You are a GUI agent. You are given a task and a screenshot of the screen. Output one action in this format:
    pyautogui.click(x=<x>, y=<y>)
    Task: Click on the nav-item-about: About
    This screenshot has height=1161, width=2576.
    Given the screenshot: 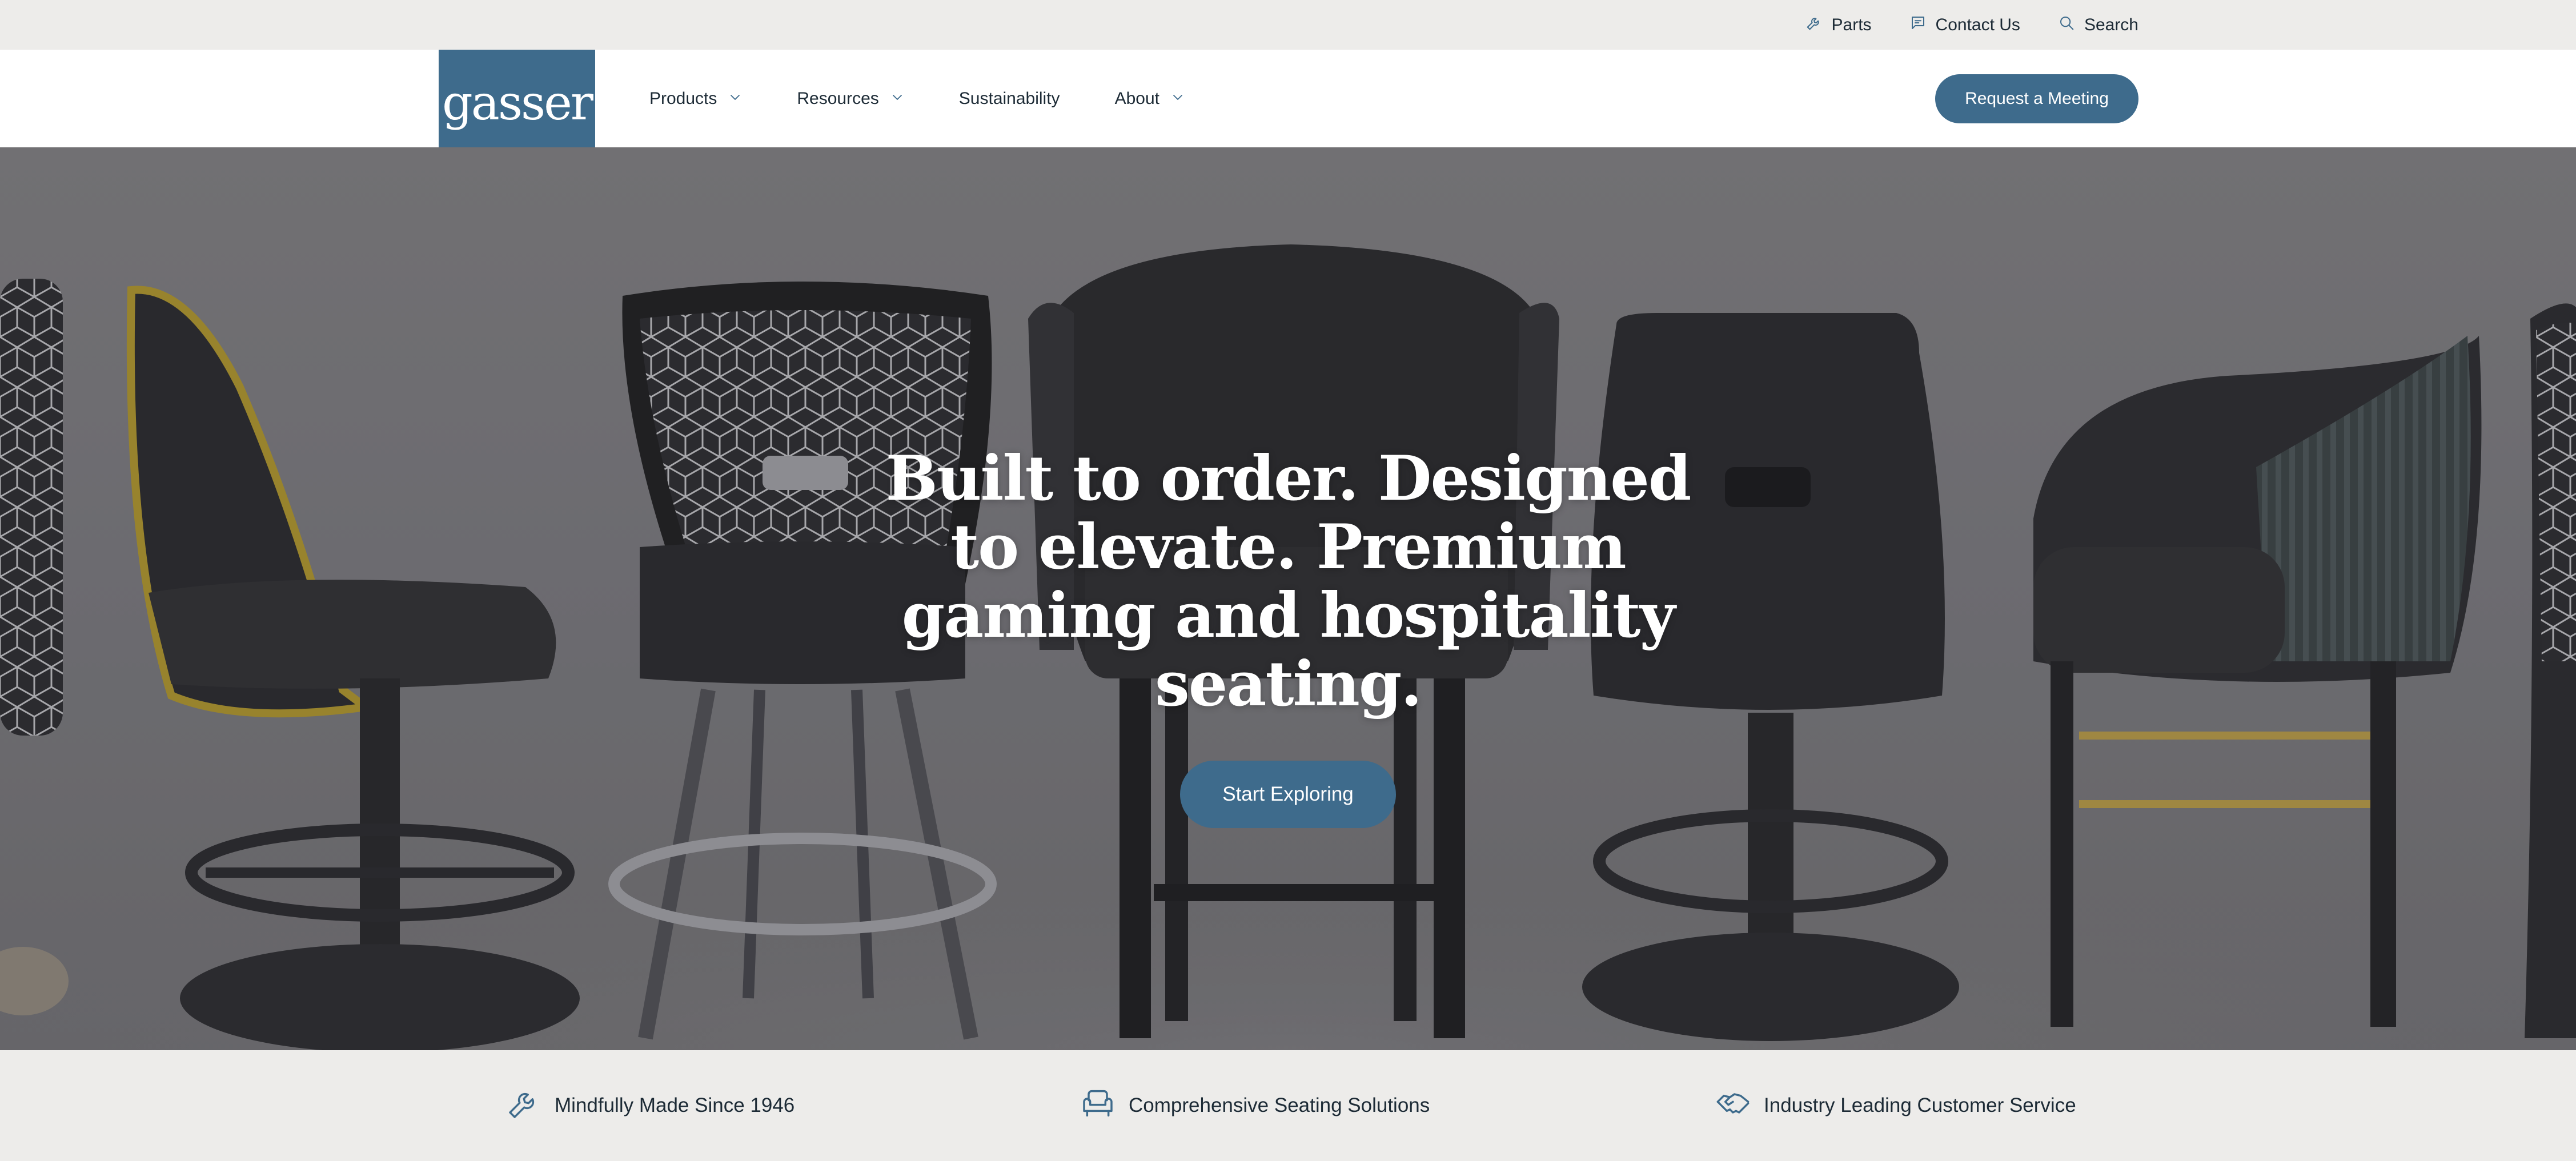 What is the action you would take?
    pyautogui.click(x=1150, y=99)
    